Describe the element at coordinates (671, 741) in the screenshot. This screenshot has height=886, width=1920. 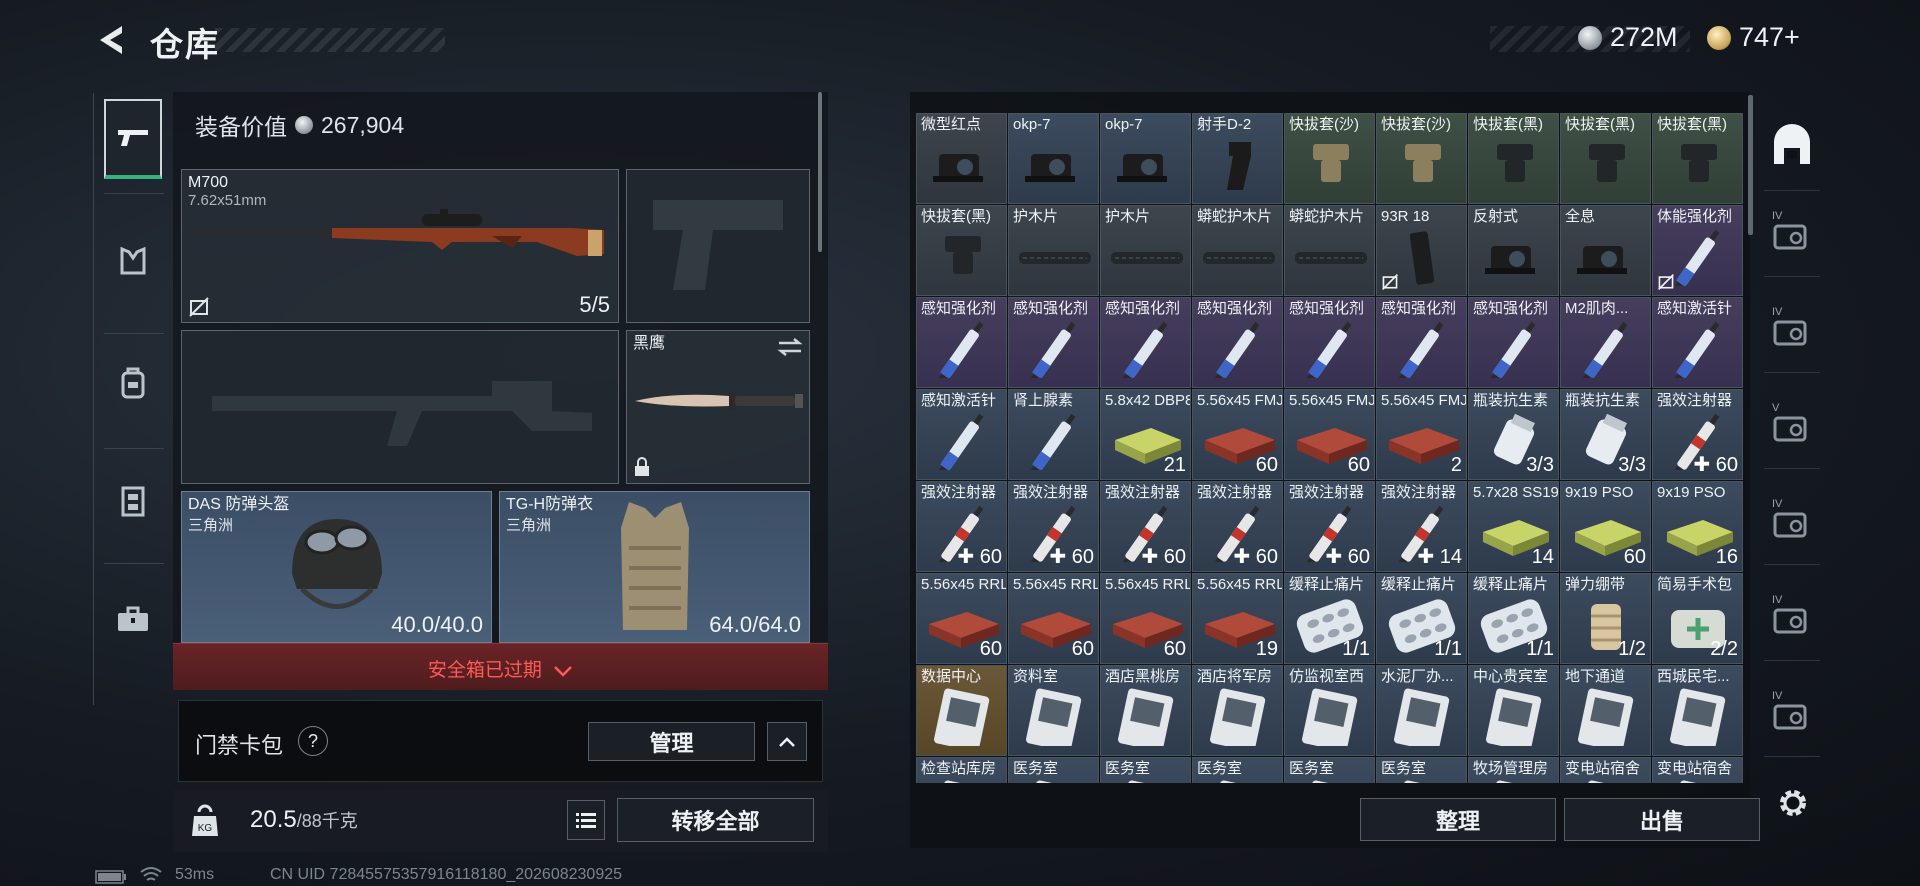
I see `manage-button: 管理` at that location.